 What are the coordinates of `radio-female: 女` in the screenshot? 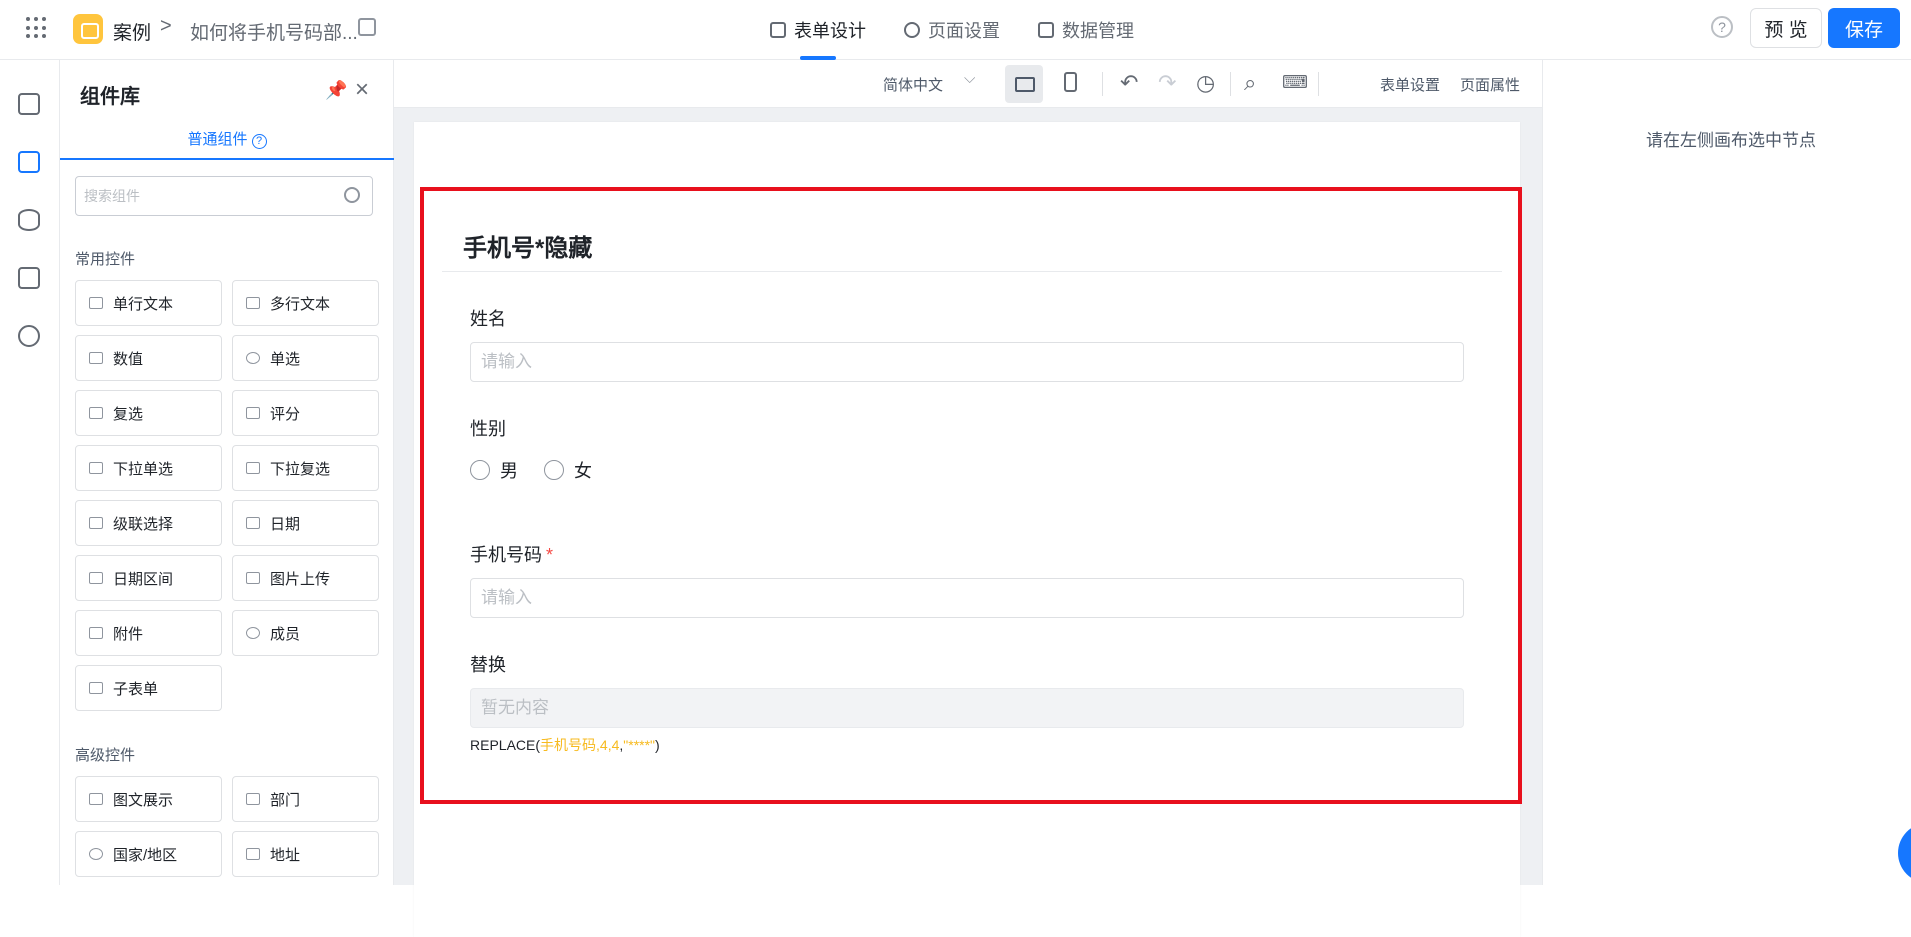 It's located at (568, 470).